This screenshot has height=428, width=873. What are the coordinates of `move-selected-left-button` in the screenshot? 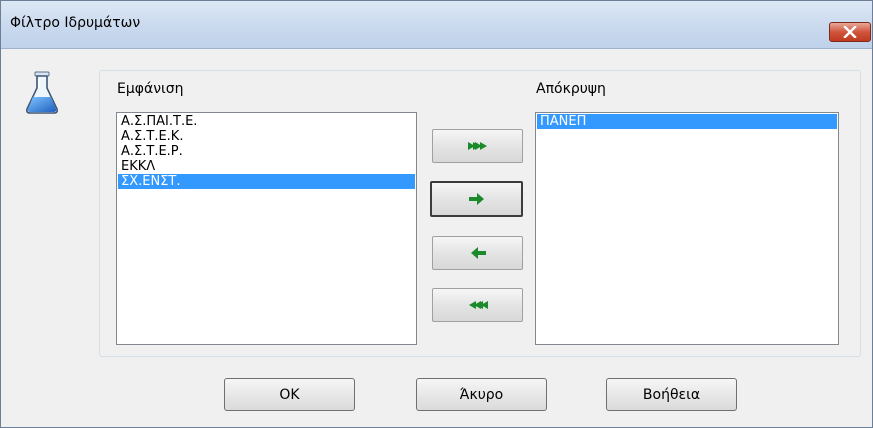 It's located at (477, 253).